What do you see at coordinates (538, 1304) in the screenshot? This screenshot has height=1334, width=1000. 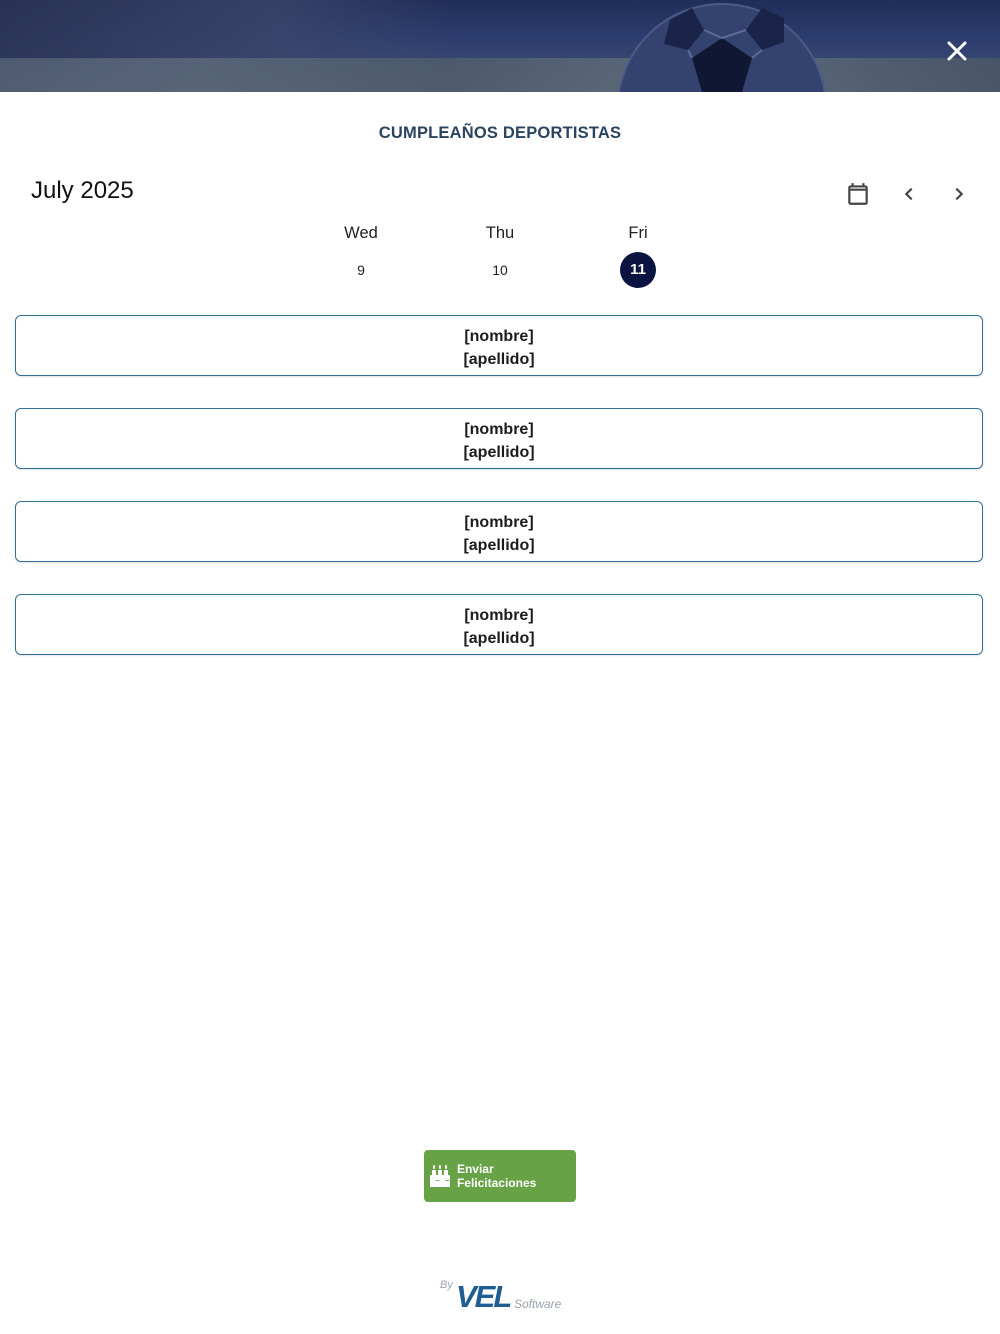 I see `footer-suffix: Software` at bounding box center [538, 1304].